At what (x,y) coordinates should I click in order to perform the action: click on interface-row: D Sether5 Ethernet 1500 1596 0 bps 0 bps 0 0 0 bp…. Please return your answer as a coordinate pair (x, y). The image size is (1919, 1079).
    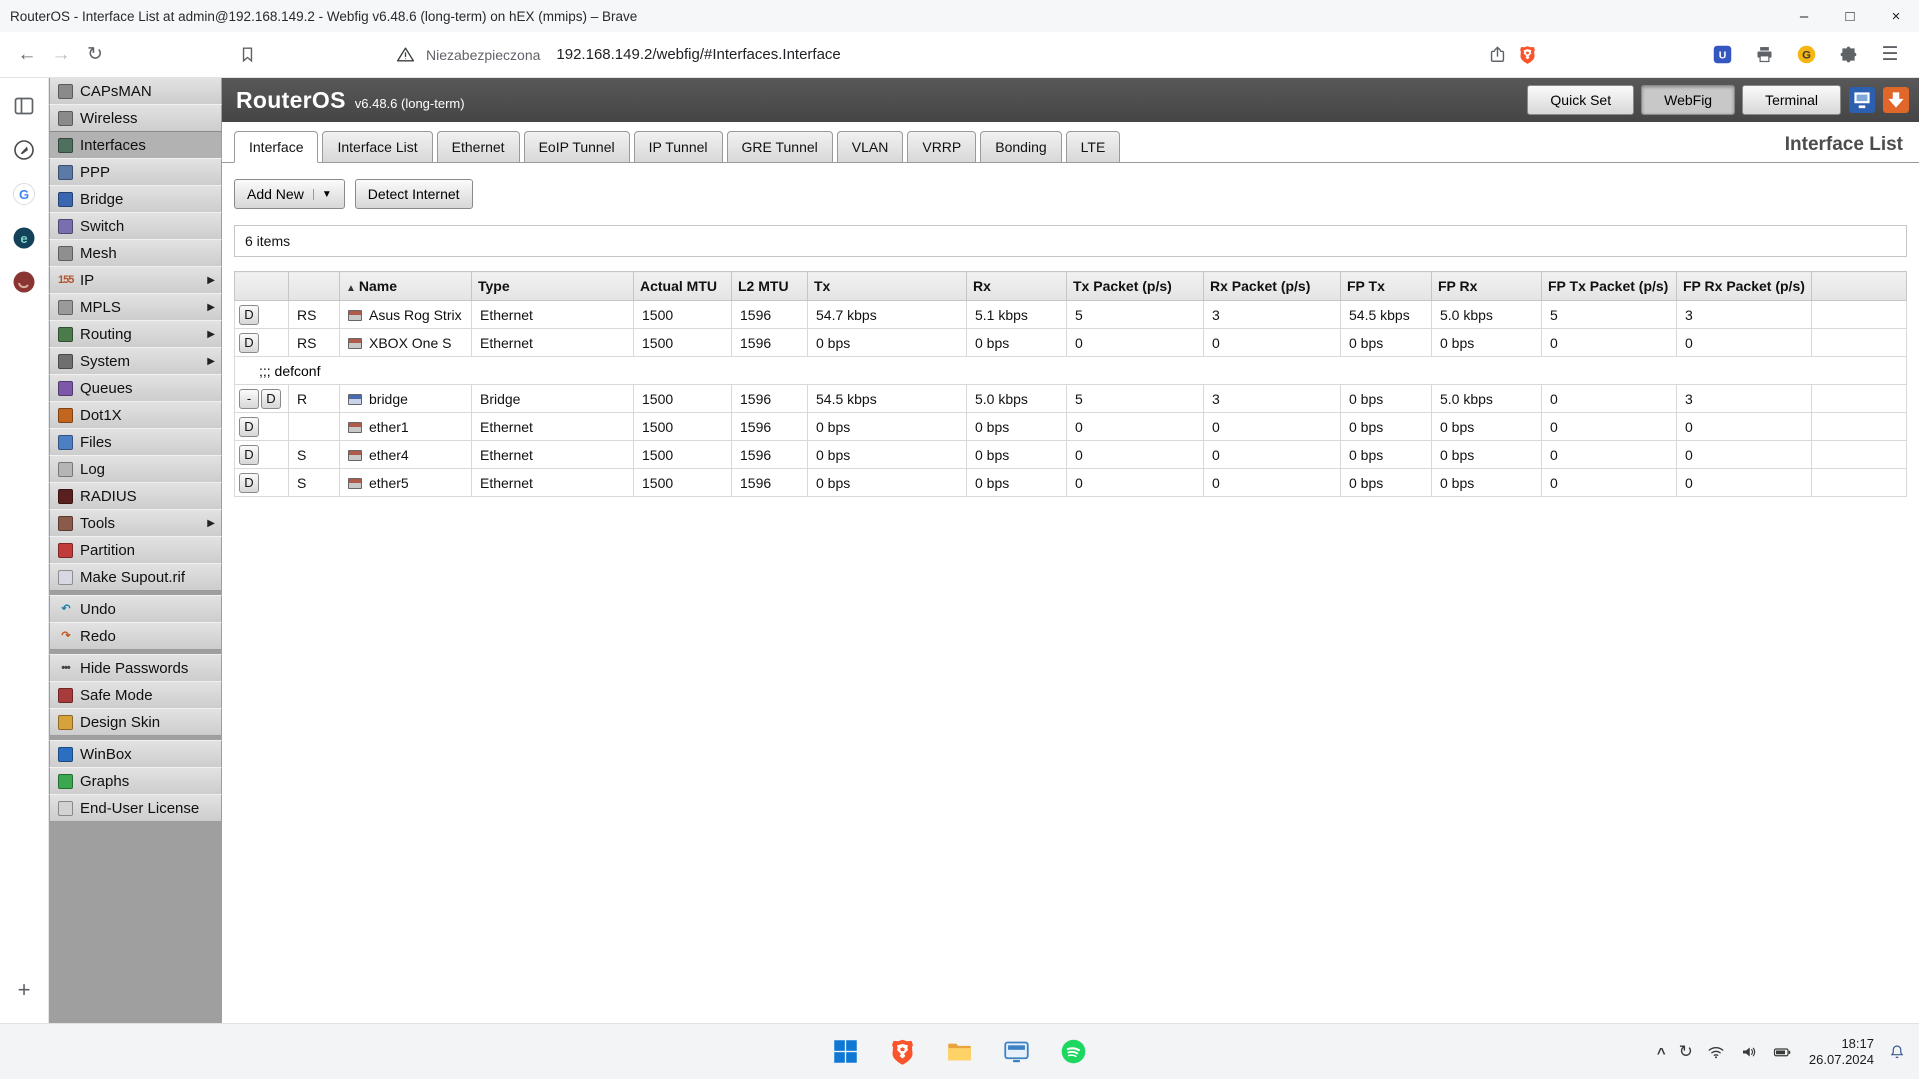
    Looking at the image, I should click on (1070, 482).